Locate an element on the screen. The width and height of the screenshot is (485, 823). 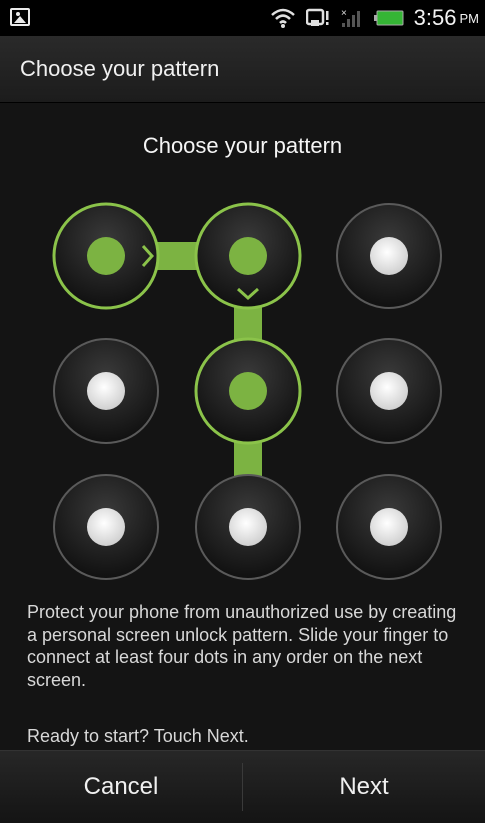
sim-card-icon is located at coordinates (317, 17).